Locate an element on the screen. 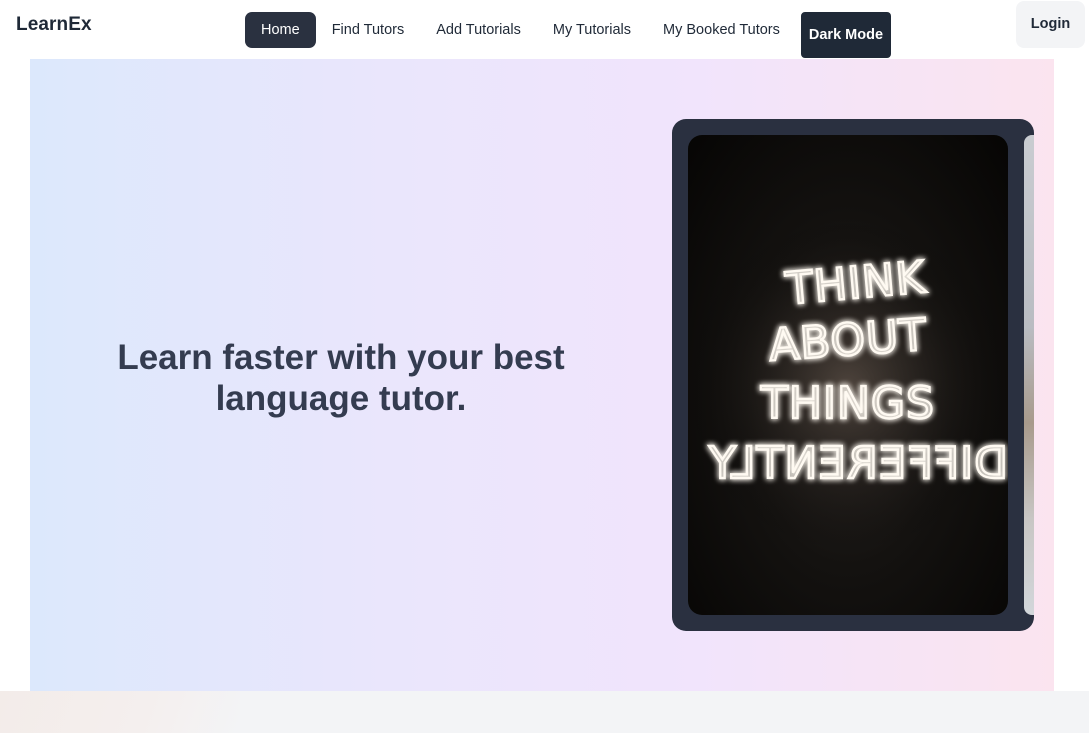  dark-mode-button: Dark Mode is located at coordinates (846, 35).